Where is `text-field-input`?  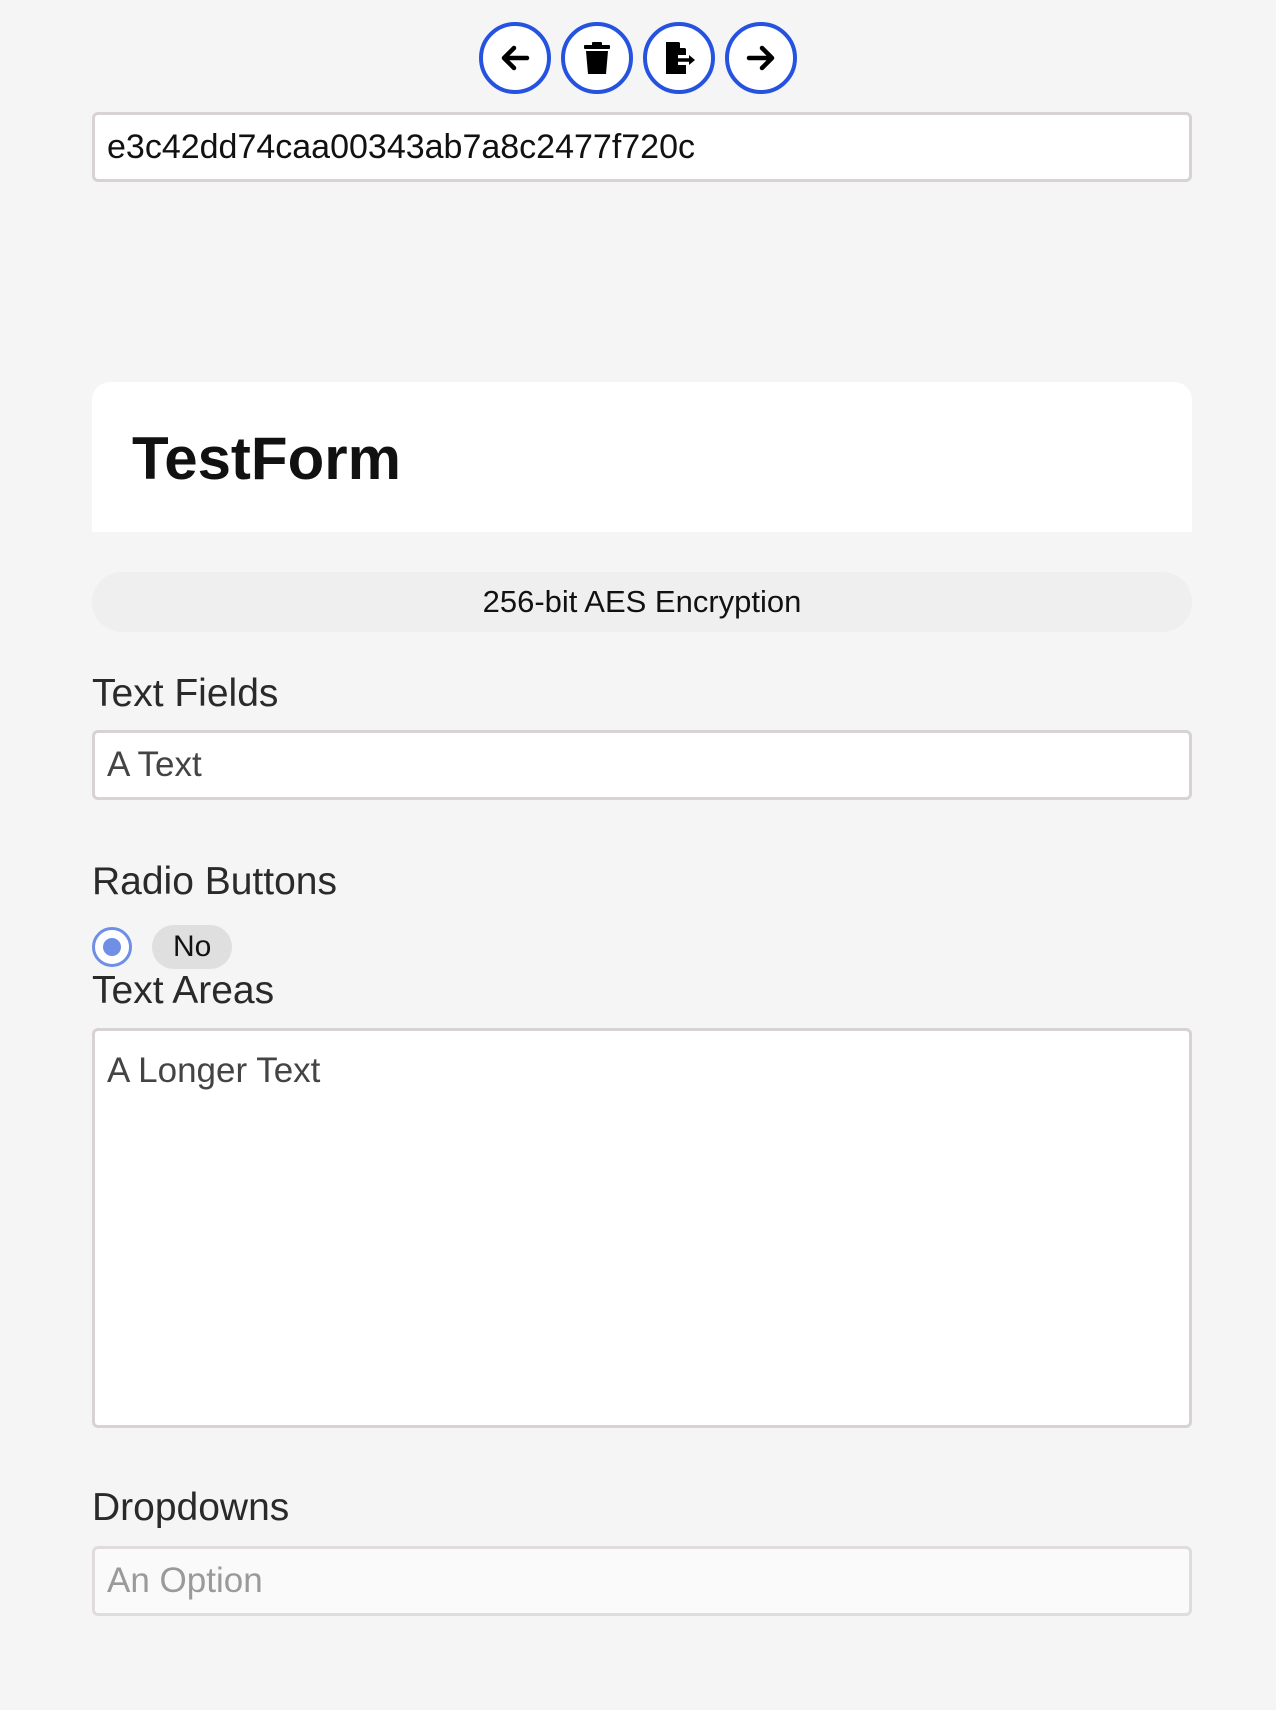
text-field-input is located at coordinates (642, 765).